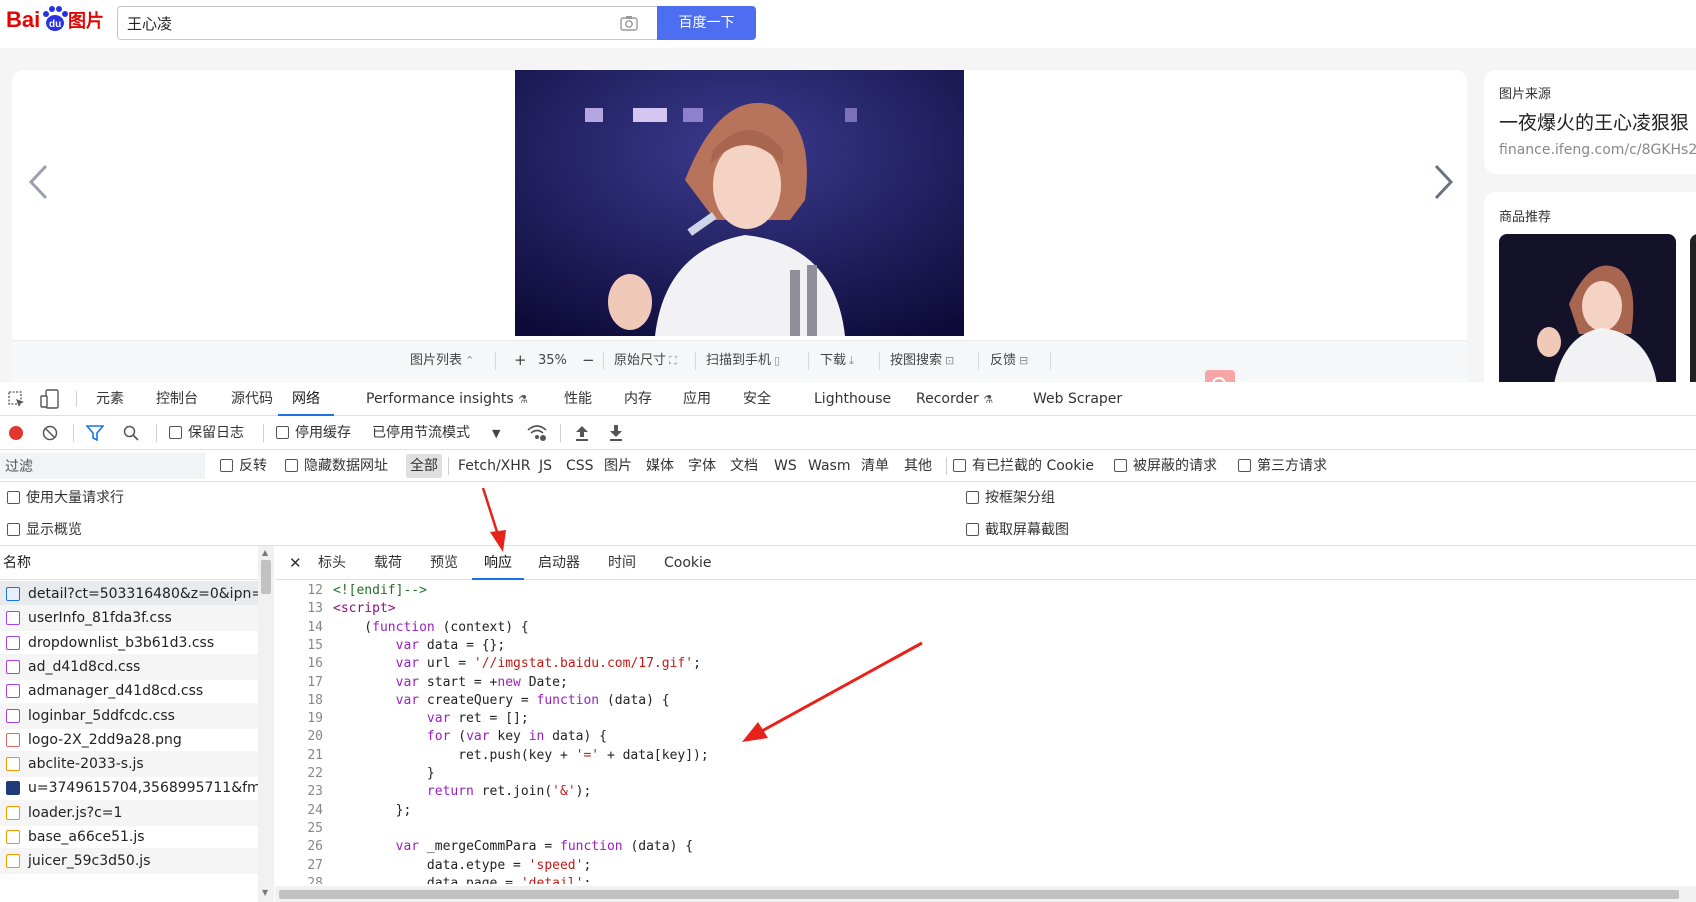 The width and height of the screenshot is (1696, 902). I want to click on zoom-out-button: −, so click(588, 361).